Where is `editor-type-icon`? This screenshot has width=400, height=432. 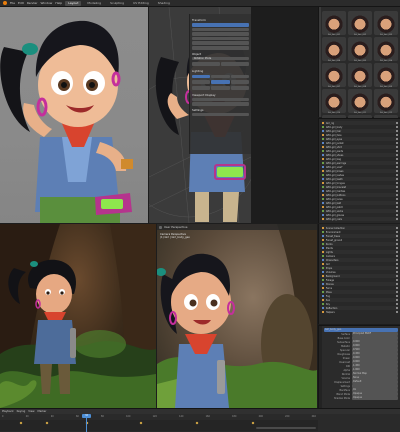 editor-type-icon is located at coordinates (160, 227).